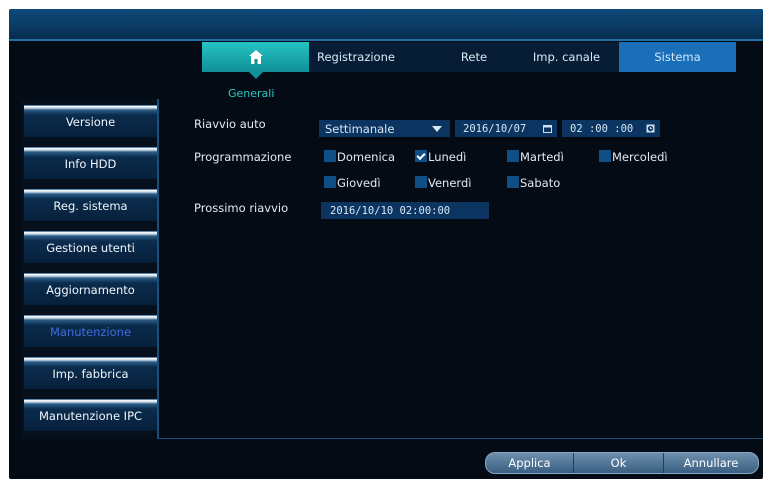  I want to click on riavvio-auto-value: Settimanale, so click(360, 128).